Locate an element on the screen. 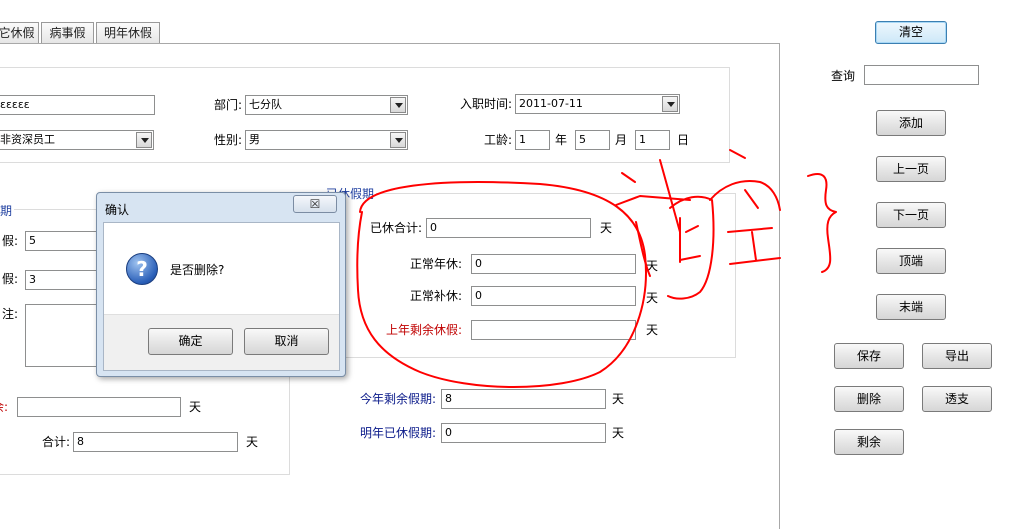 The width and height of the screenshot is (1019, 529). end-button: 末端 is located at coordinates (911, 307).